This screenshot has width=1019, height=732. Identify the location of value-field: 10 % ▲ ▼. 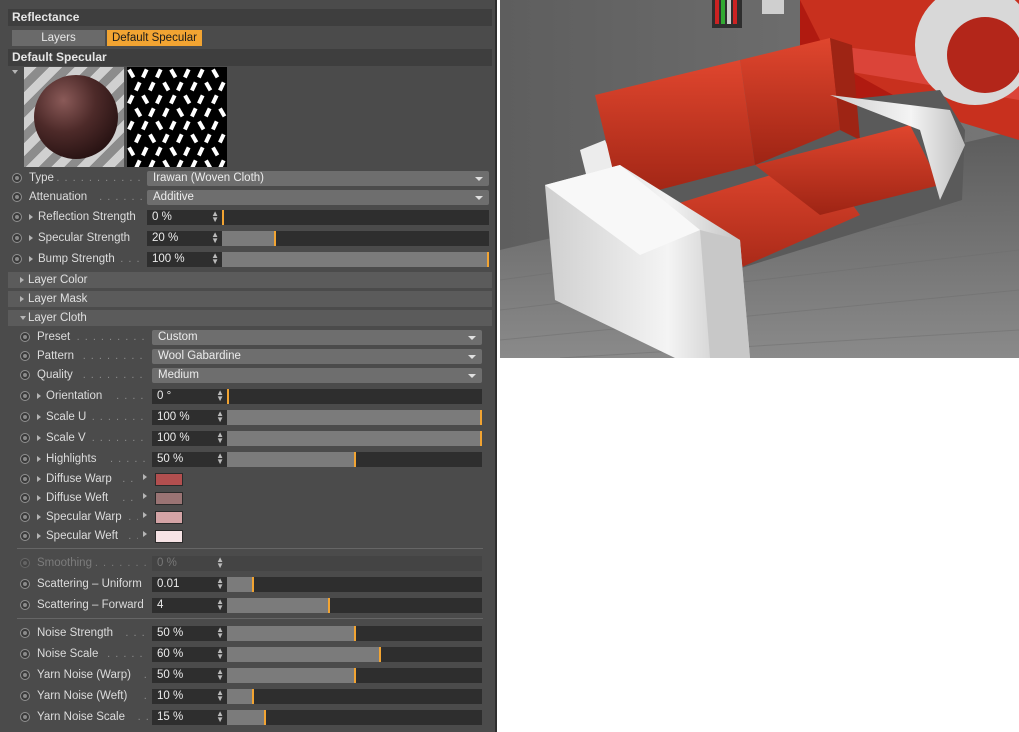
(189, 696).